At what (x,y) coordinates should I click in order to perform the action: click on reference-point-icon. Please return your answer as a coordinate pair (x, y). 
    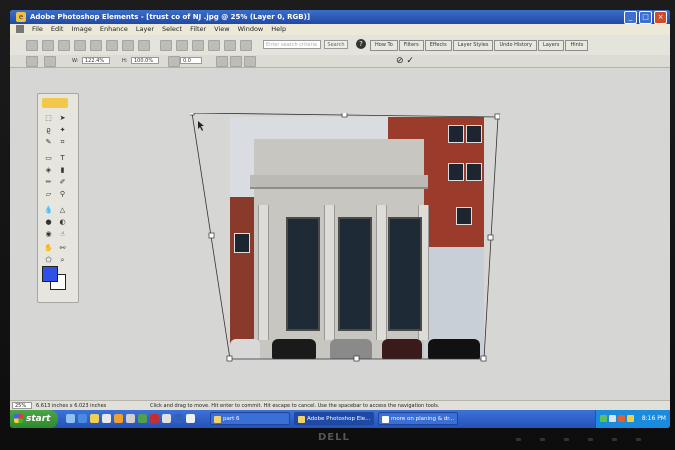
    Looking at the image, I should click on (50, 61).